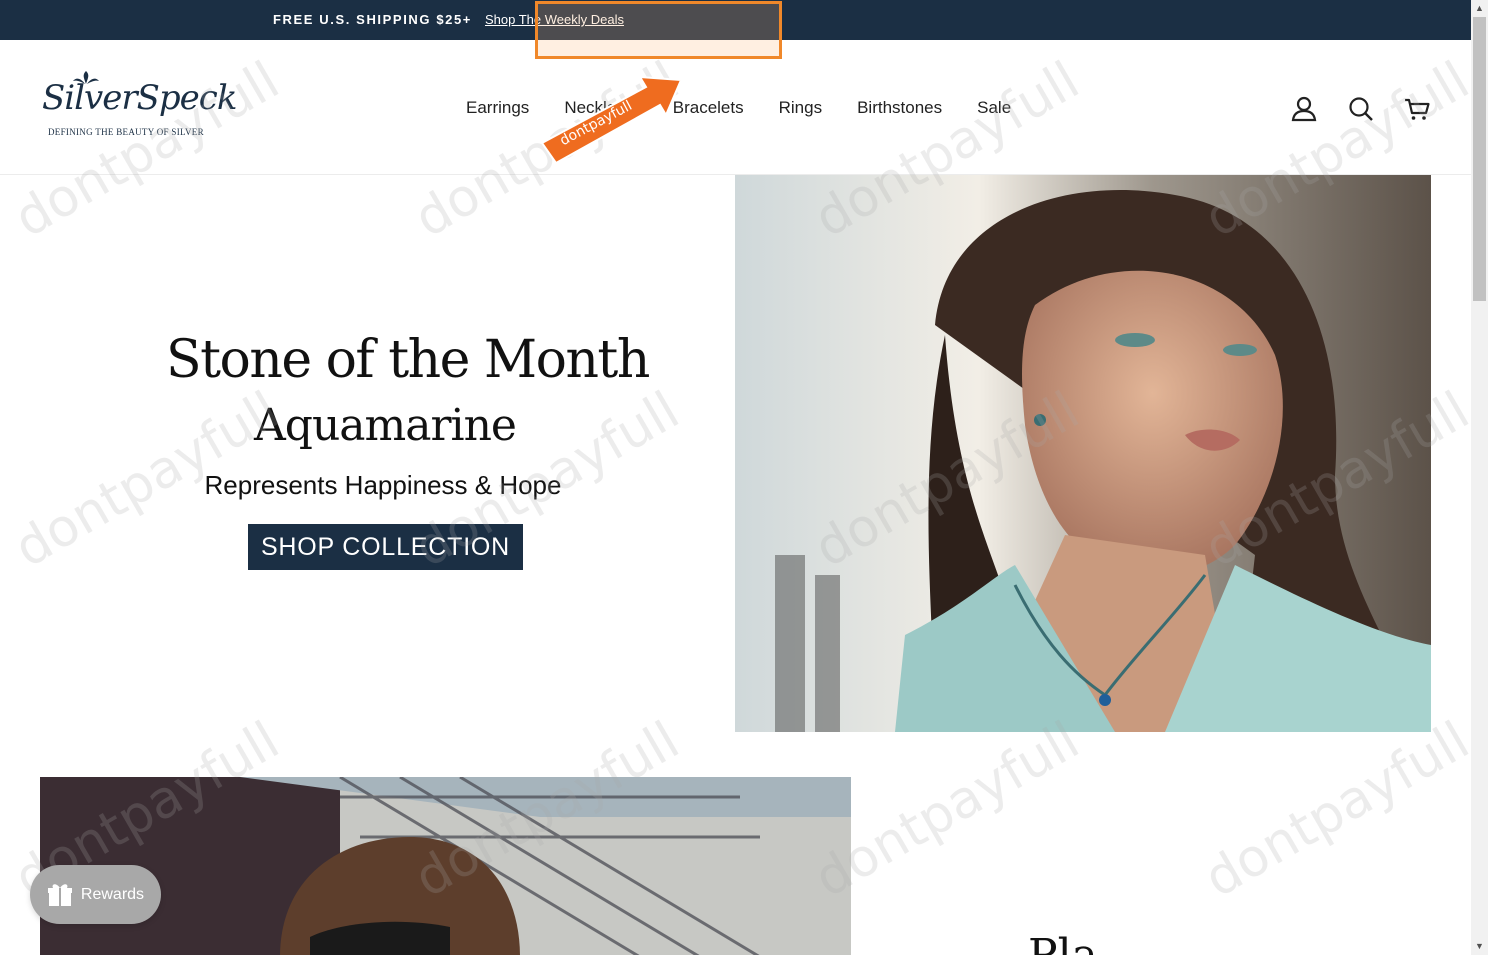 Image resolution: width=1488 pixels, height=955 pixels. Describe the element at coordinates (994, 108) in the screenshot. I see `nav-item-sale: Sale` at that location.